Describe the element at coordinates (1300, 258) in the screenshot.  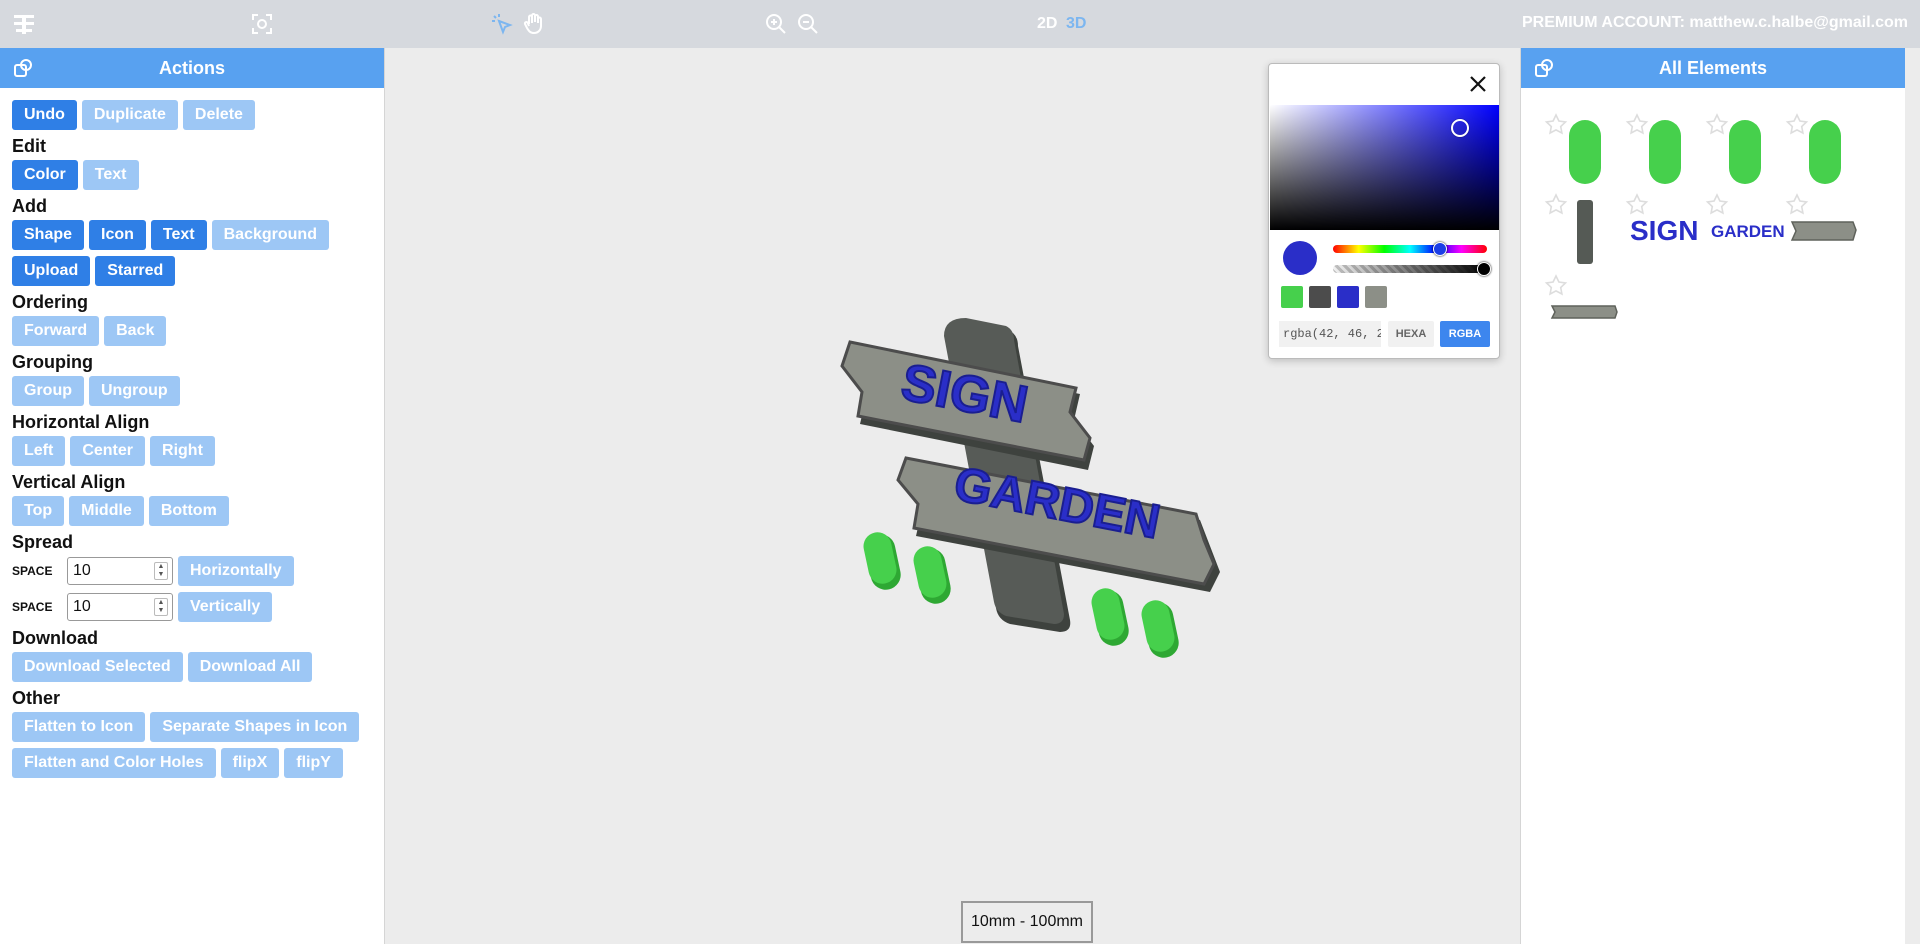
I see `current-color-swatch` at that location.